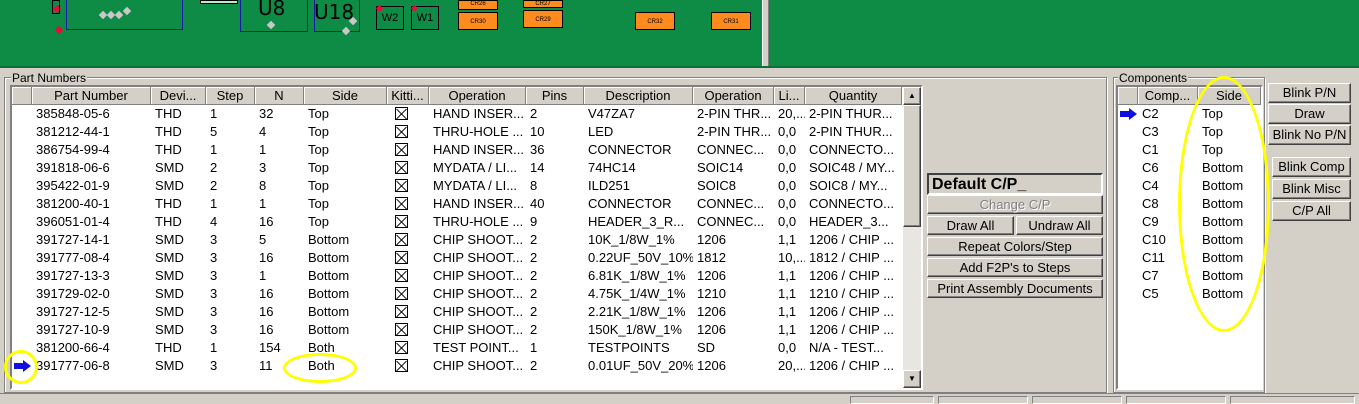  What do you see at coordinates (279, 96) in the screenshot?
I see `column-header: N` at bounding box center [279, 96].